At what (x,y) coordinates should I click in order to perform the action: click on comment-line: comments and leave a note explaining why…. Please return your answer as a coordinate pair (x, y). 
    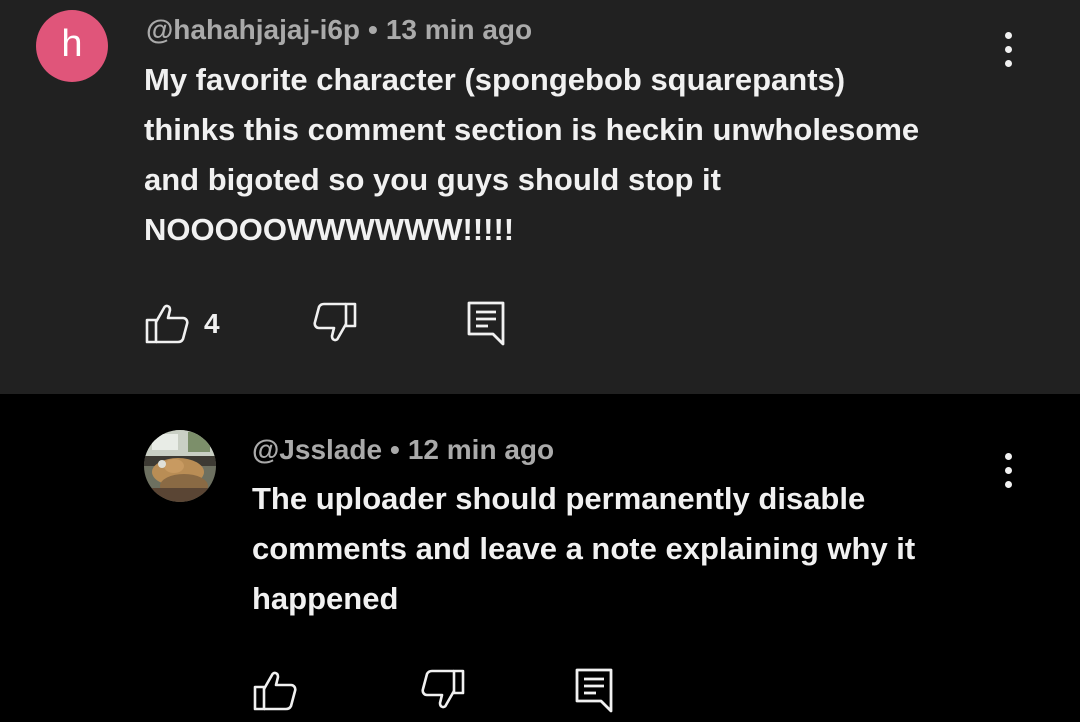
    Looking at the image, I should click on (584, 548).